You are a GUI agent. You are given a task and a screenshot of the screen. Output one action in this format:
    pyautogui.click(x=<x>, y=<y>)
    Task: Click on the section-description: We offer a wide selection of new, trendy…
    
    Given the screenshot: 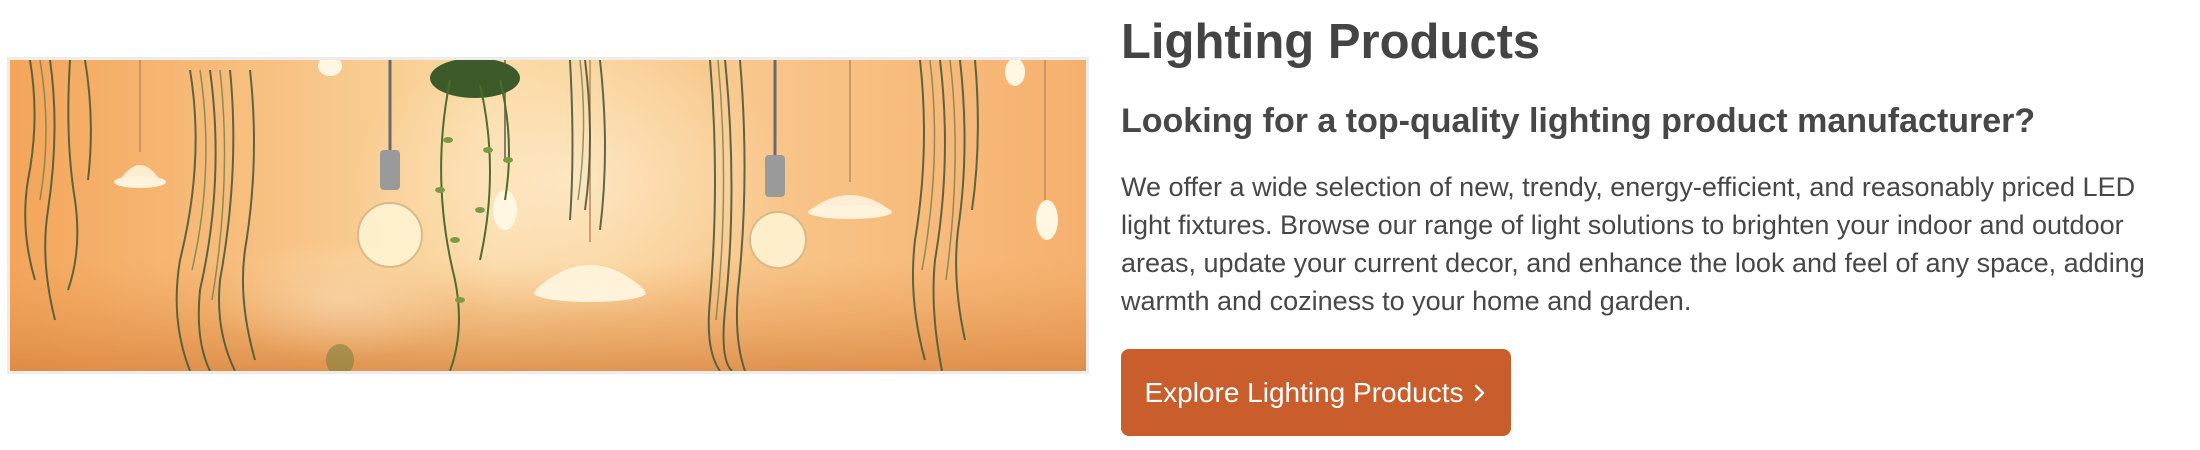 What is the action you would take?
    pyautogui.click(x=1633, y=244)
    